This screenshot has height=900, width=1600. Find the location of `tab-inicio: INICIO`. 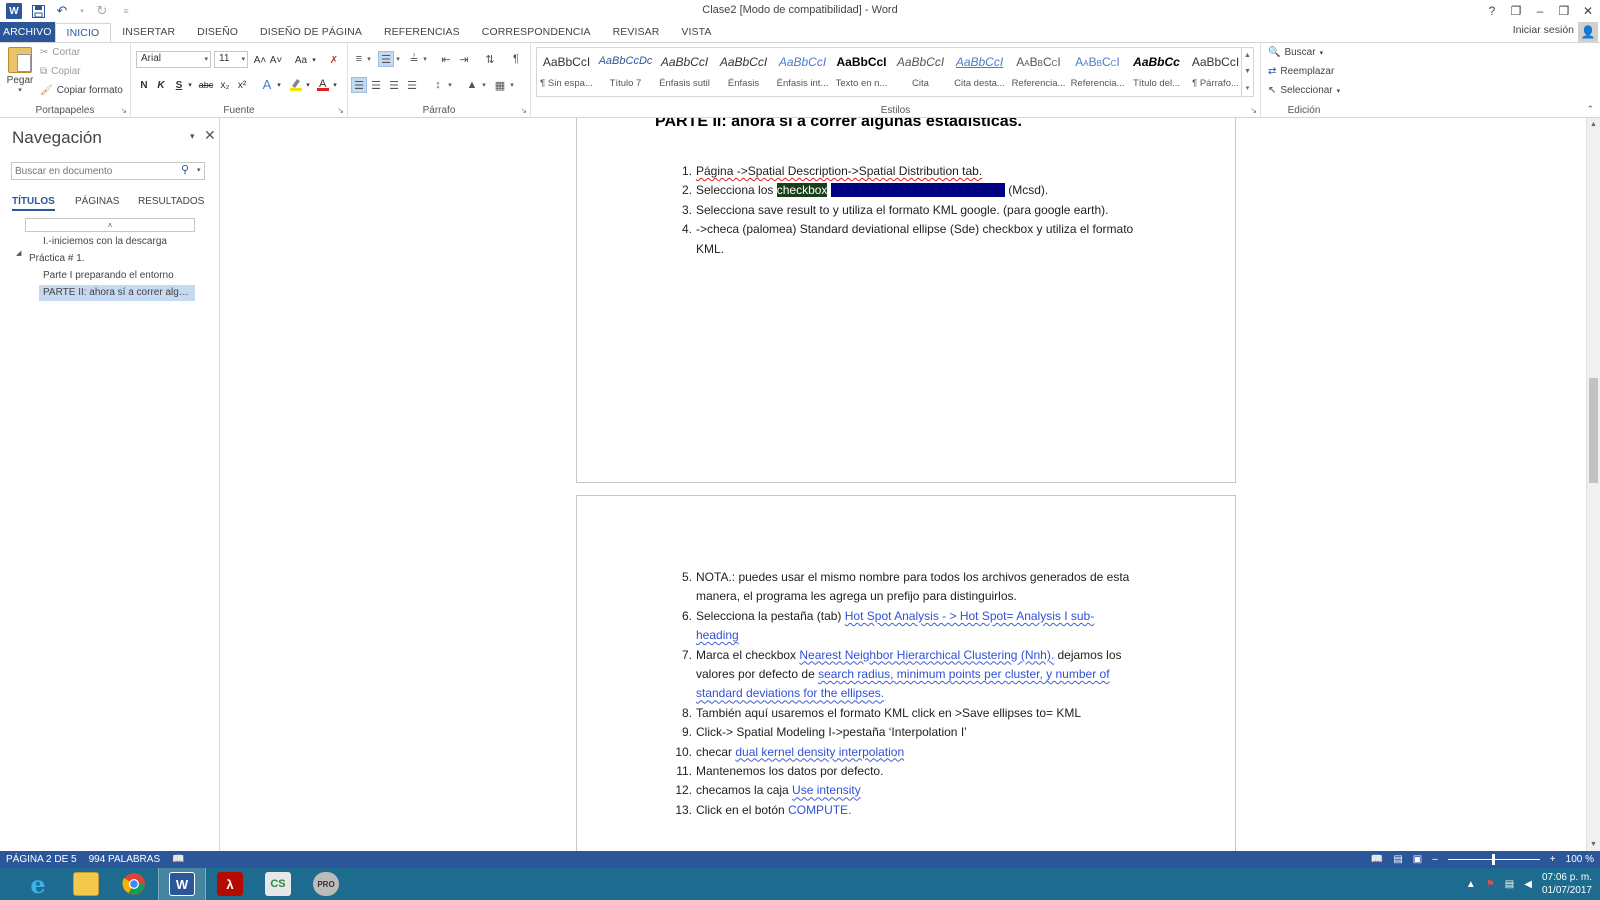

tab-inicio: INICIO is located at coordinates (83, 33).